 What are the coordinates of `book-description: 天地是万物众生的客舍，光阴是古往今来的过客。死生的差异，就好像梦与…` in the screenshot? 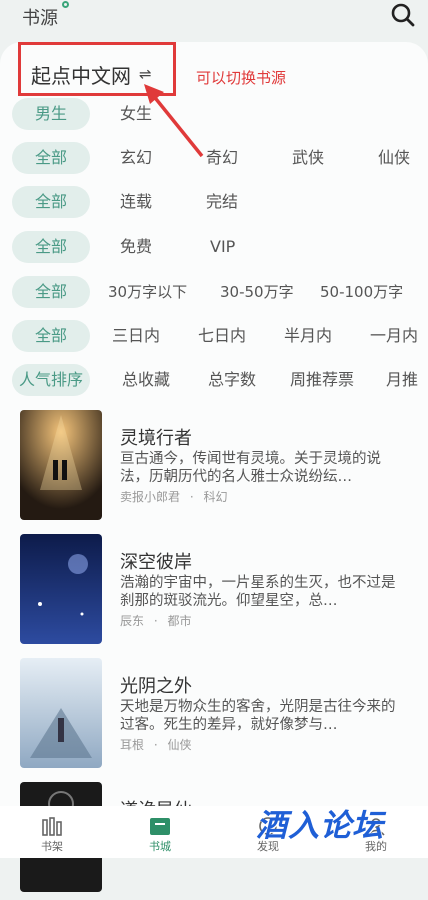 It's located at (258, 716).